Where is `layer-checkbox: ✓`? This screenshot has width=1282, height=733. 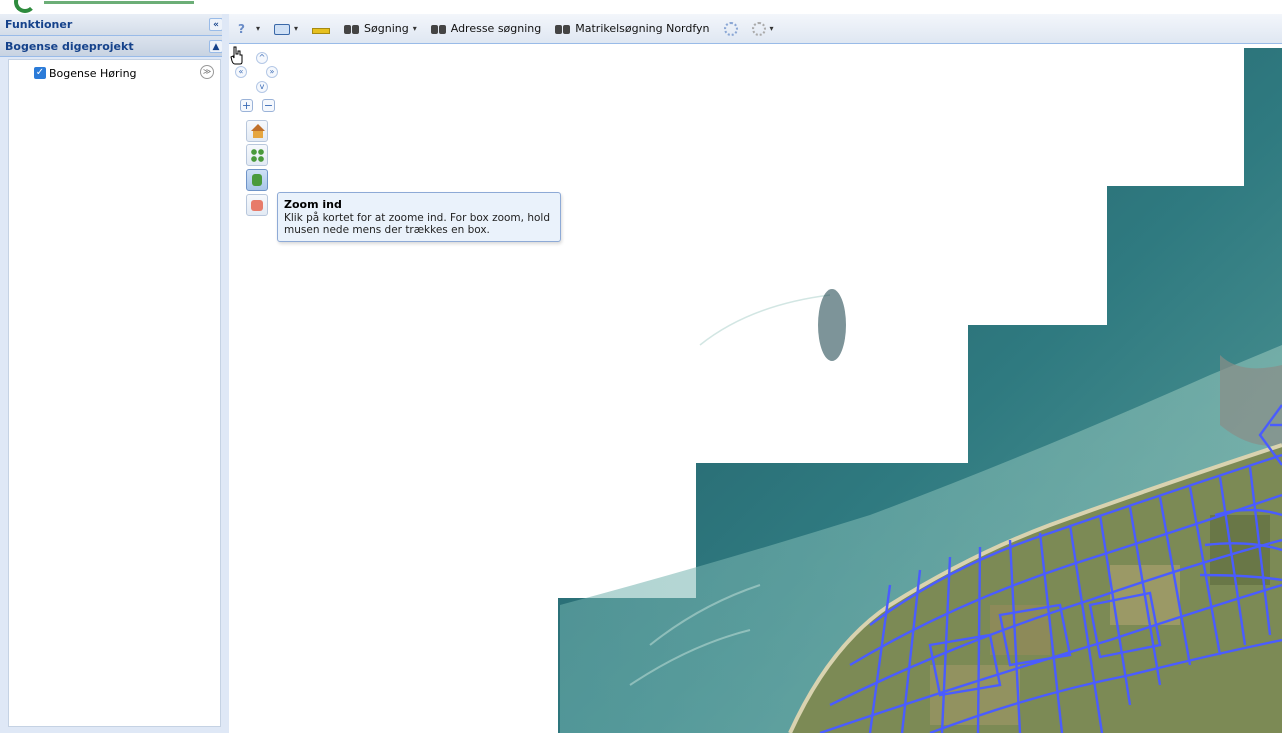
layer-checkbox: ✓ is located at coordinates (40, 73).